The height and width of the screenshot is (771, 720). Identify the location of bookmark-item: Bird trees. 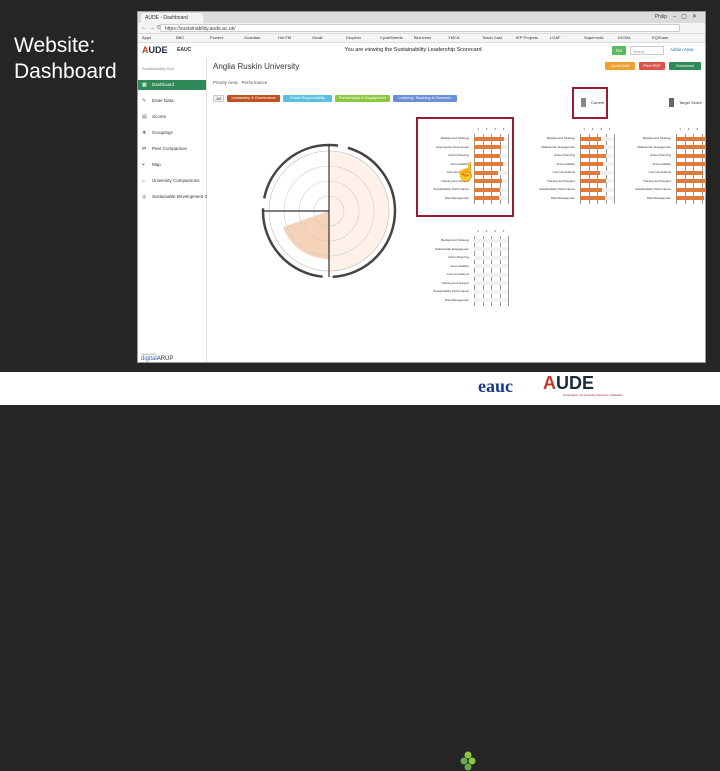
(422, 37).